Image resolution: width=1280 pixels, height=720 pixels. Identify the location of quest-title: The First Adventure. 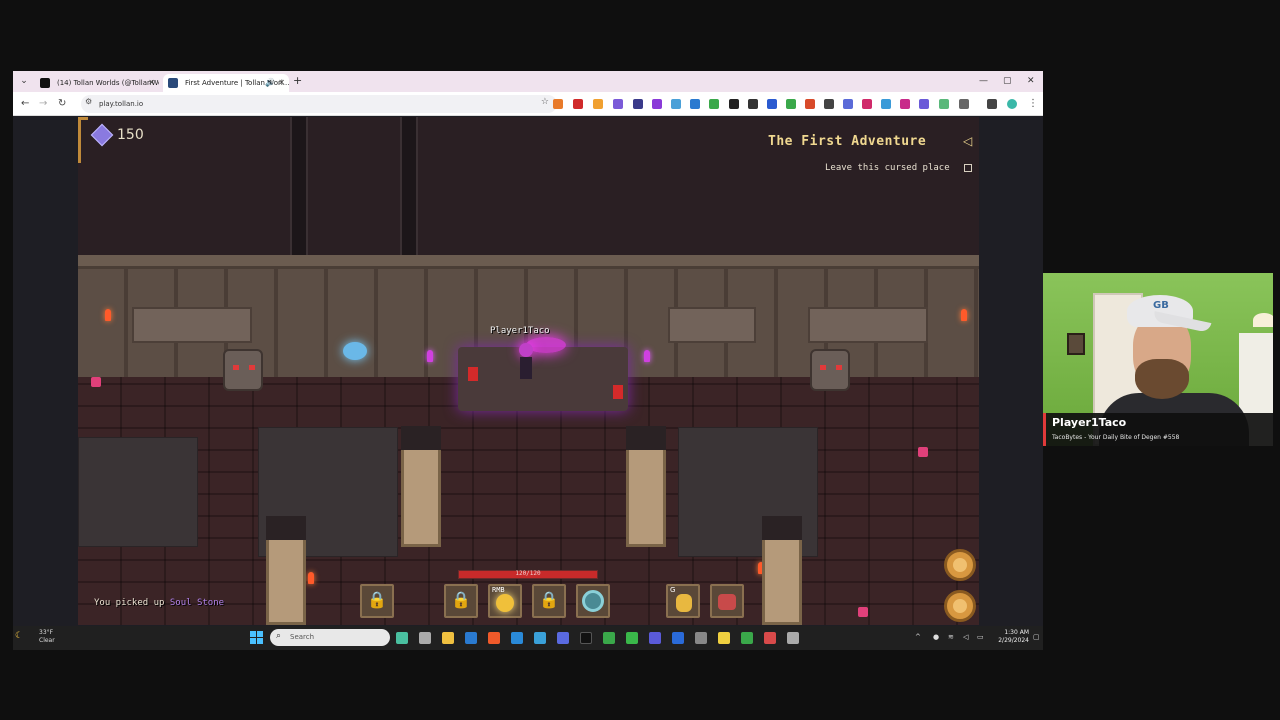
(847, 141).